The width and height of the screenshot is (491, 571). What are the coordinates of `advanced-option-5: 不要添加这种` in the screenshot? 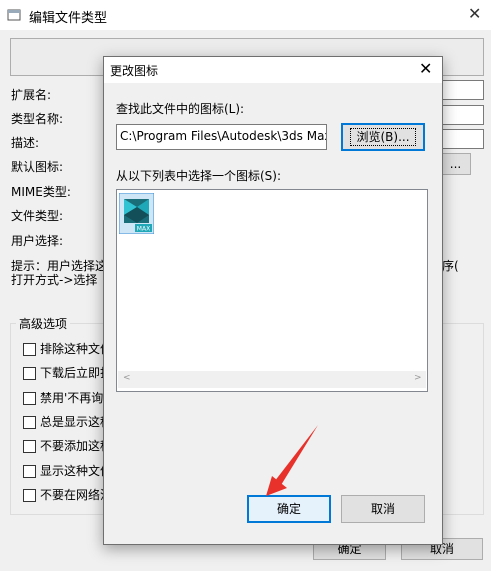 It's located at (67, 445).